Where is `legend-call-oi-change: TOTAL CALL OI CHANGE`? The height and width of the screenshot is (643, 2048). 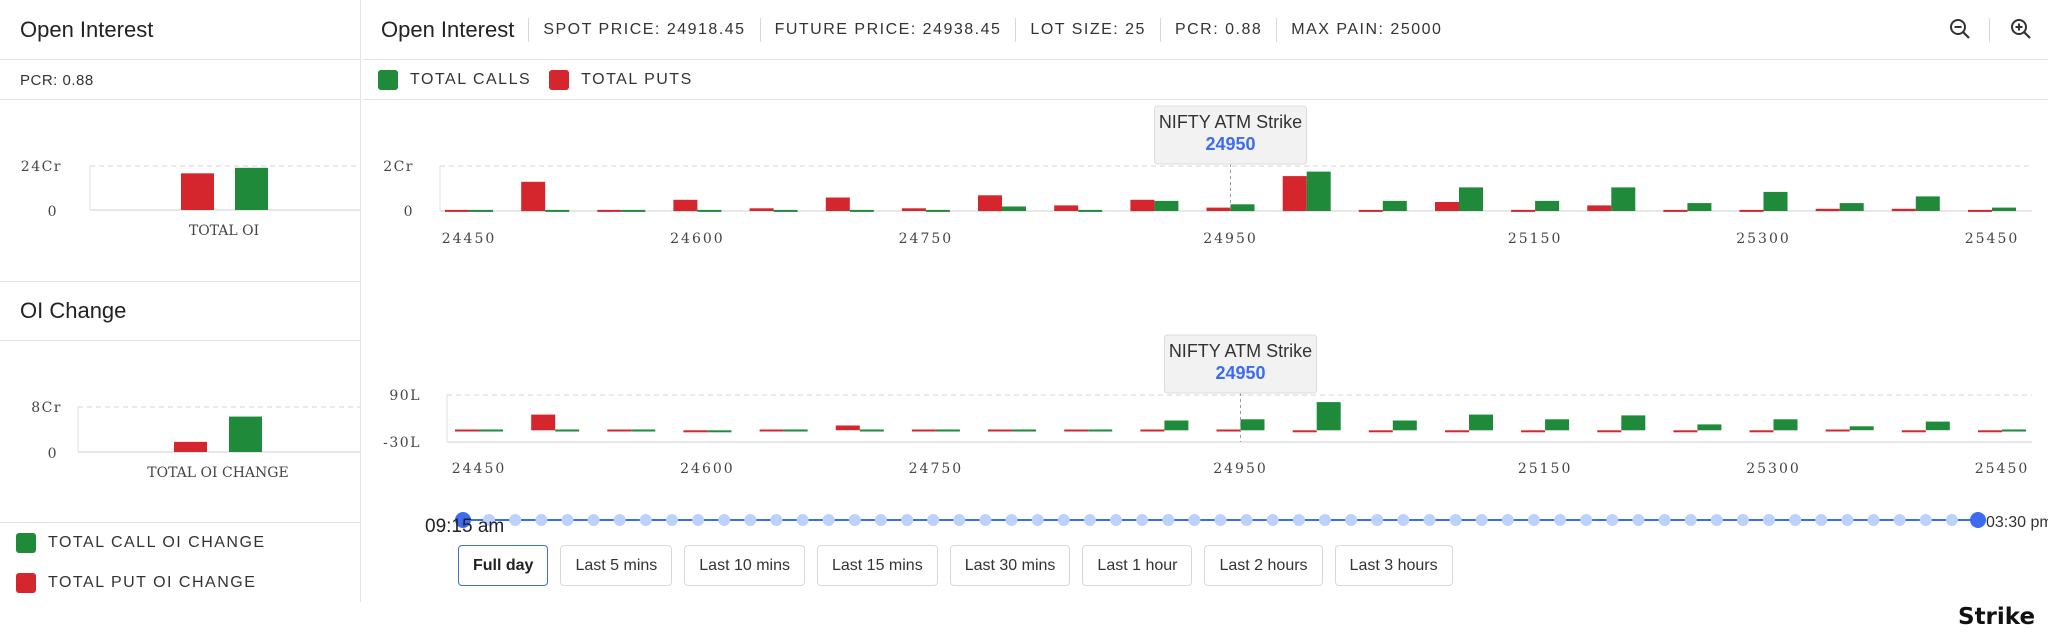 legend-call-oi-change: TOTAL CALL OI CHANGE is located at coordinates (141, 543).